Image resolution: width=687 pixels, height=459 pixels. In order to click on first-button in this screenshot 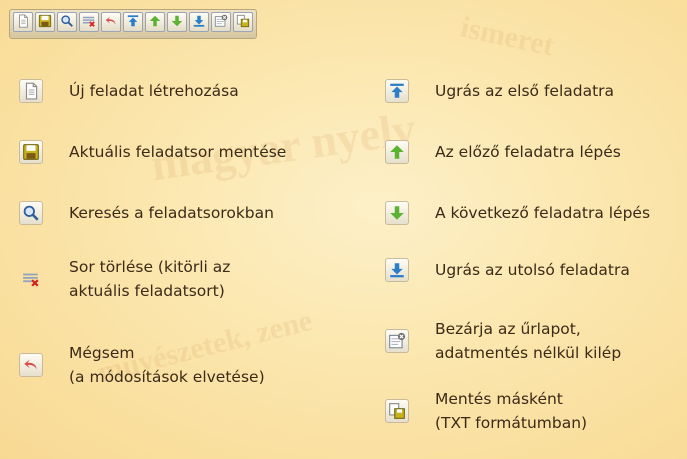, I will do `click(133, 22)`.